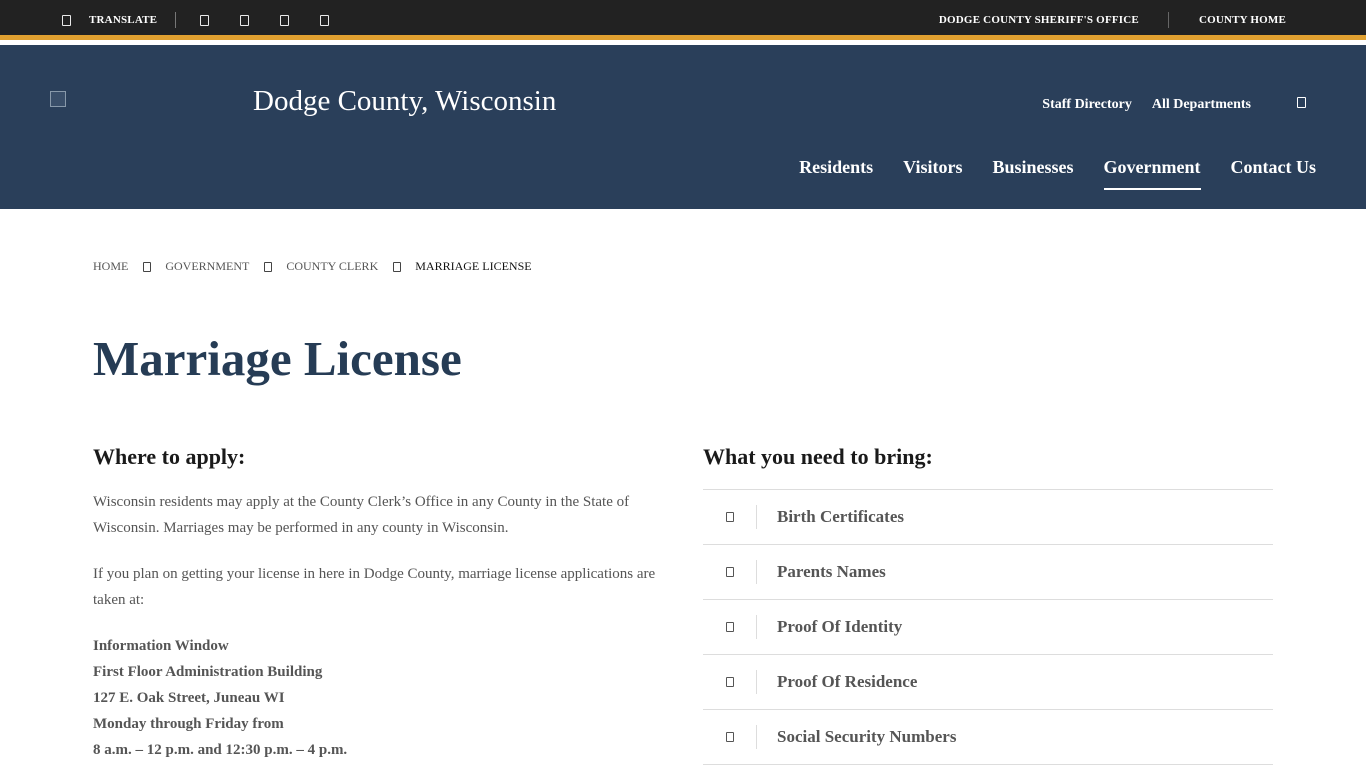 This screenshot has width=1366, height=768. Describe the element at coordinates (988, 737) in the screenshot. I see `accordion-item-social-security-numbers: Social Security Numbers` at that location.